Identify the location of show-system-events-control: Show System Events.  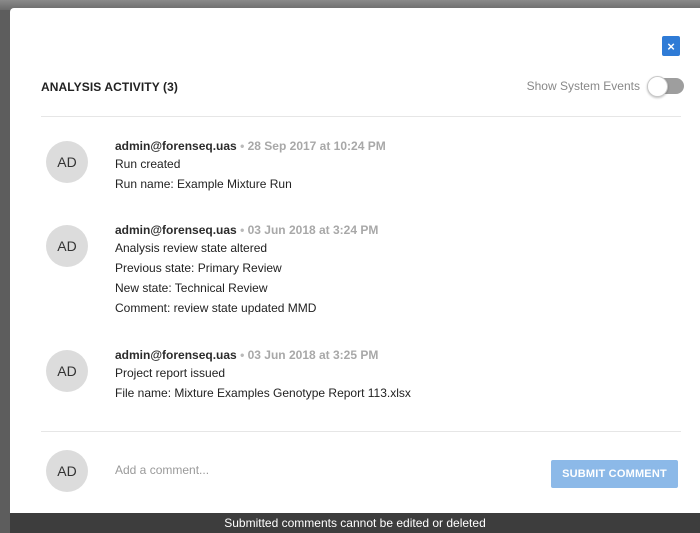
(605, 86).